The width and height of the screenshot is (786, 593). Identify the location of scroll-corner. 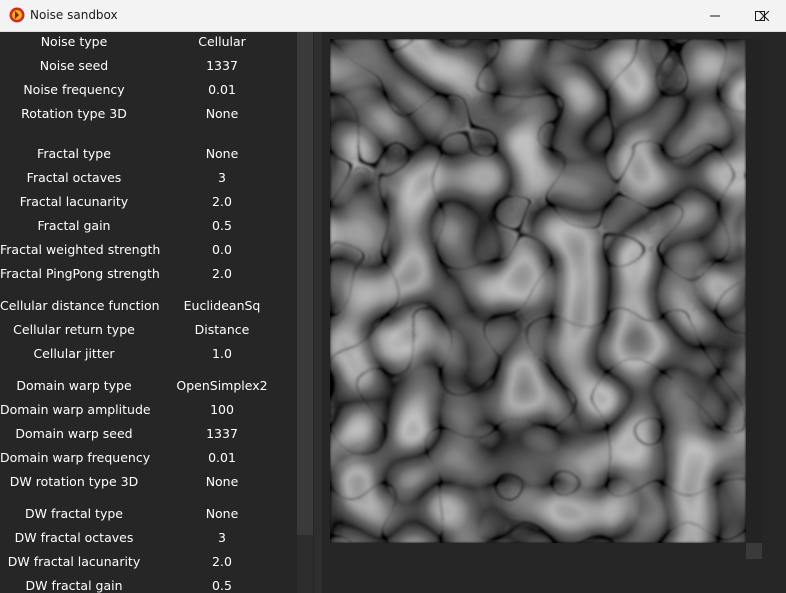
(754, 551).